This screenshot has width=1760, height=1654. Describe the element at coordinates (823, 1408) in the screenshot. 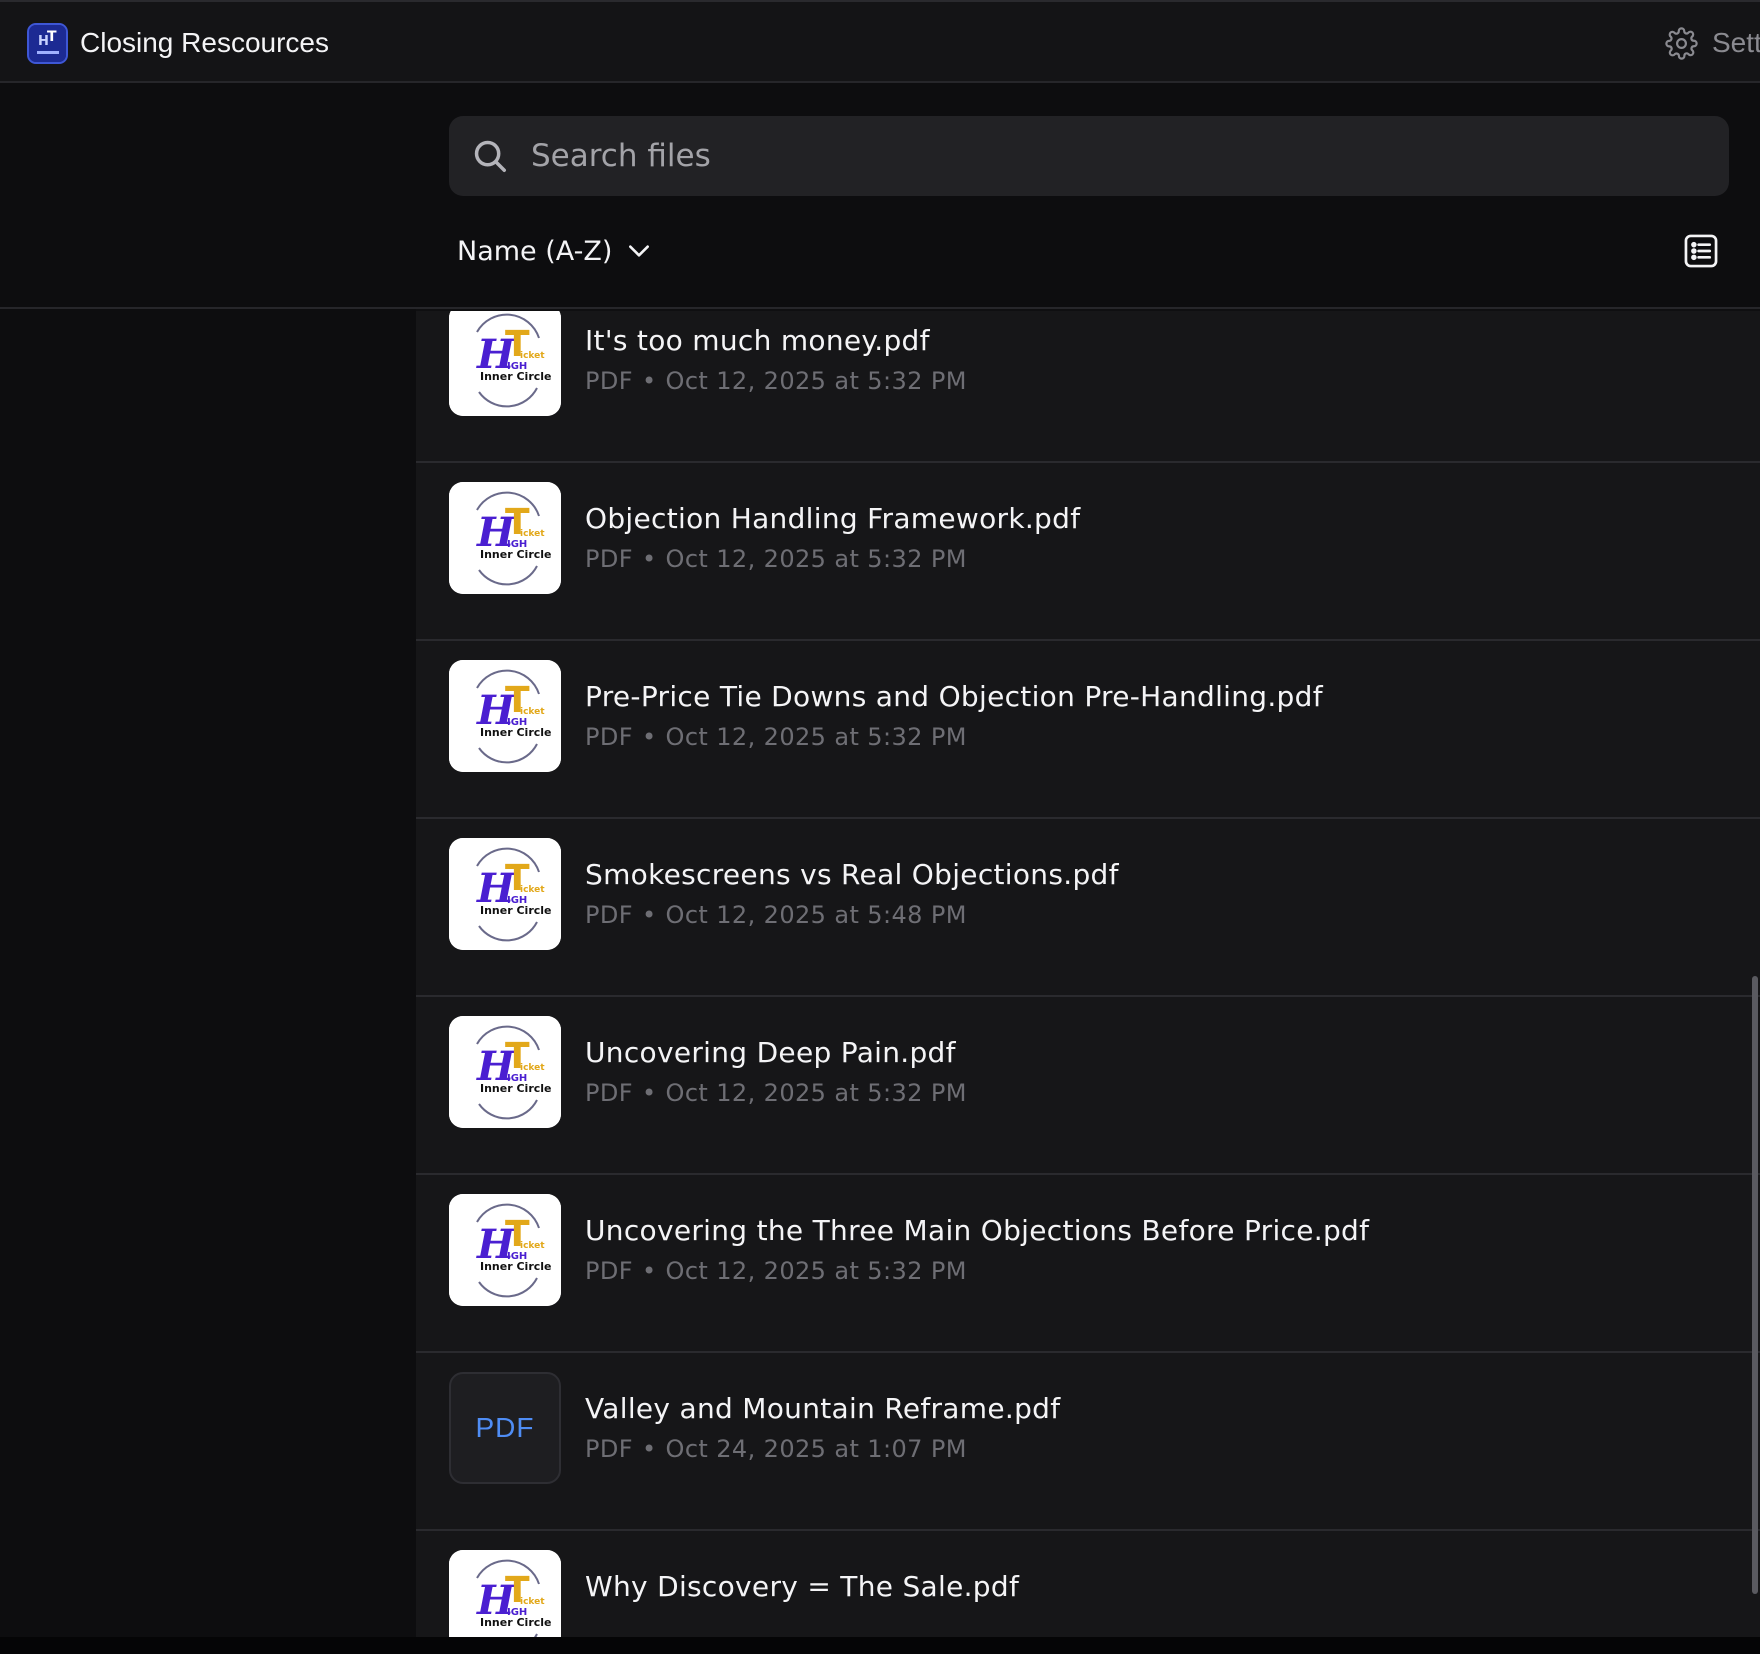

I see `file-name: Valley and Mountain Reframe.pdf` at that location.